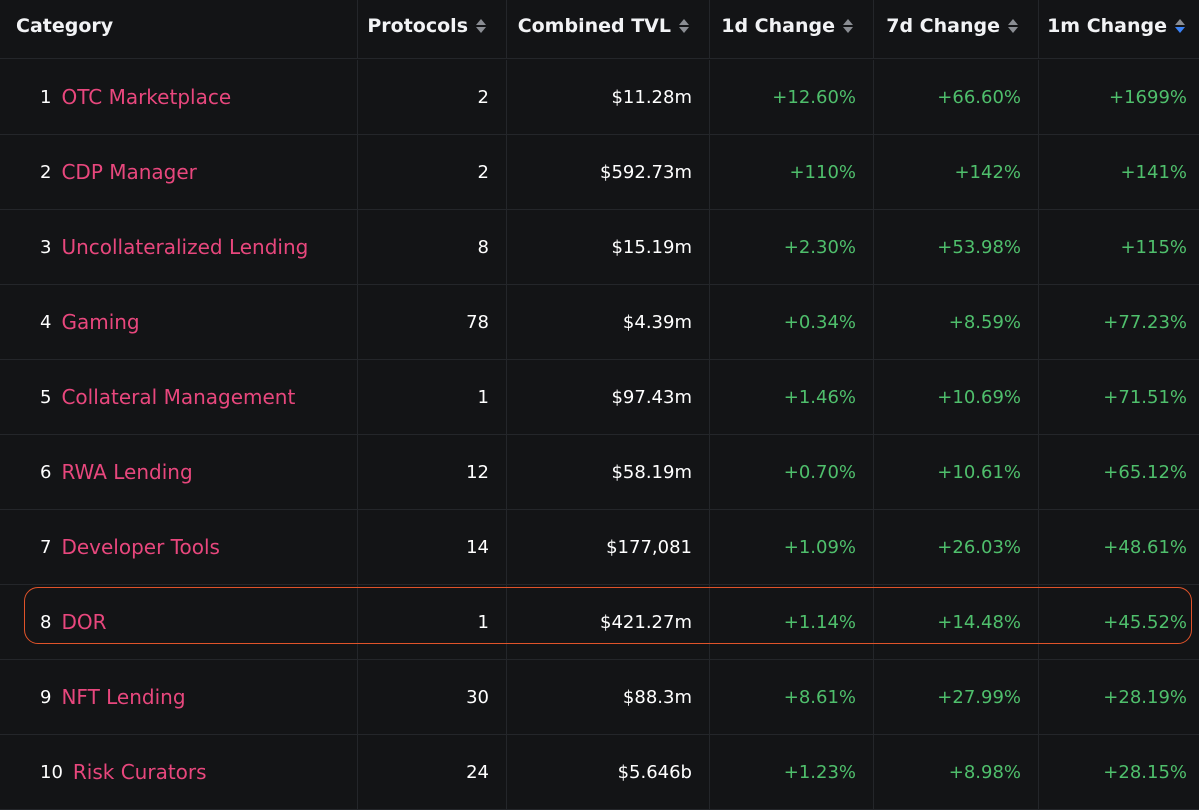 This screenshot has height=810, width=1199. I want to click on cell-protocols: 14, so click(432, 547).